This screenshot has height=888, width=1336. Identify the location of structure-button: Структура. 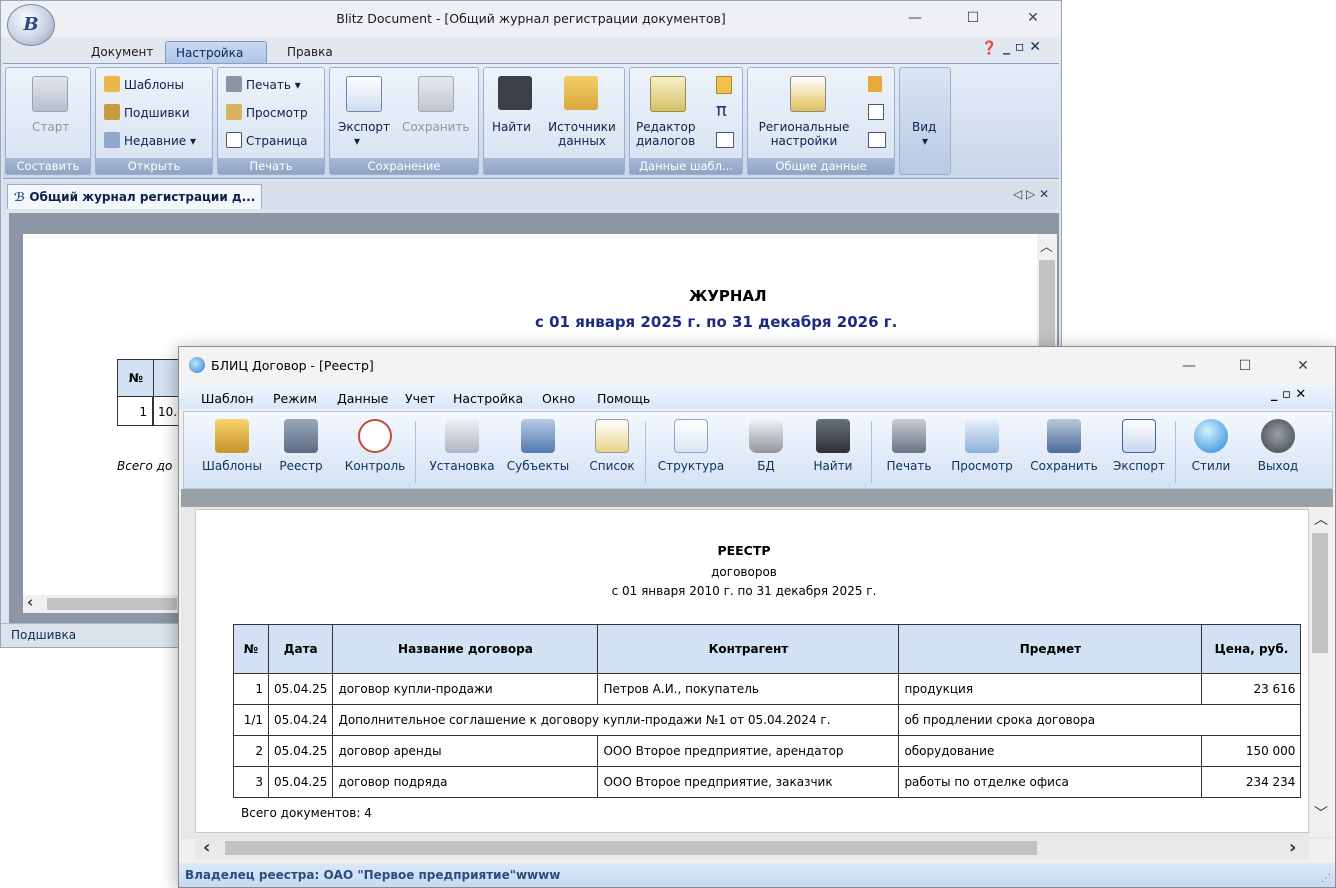
(691, 446).